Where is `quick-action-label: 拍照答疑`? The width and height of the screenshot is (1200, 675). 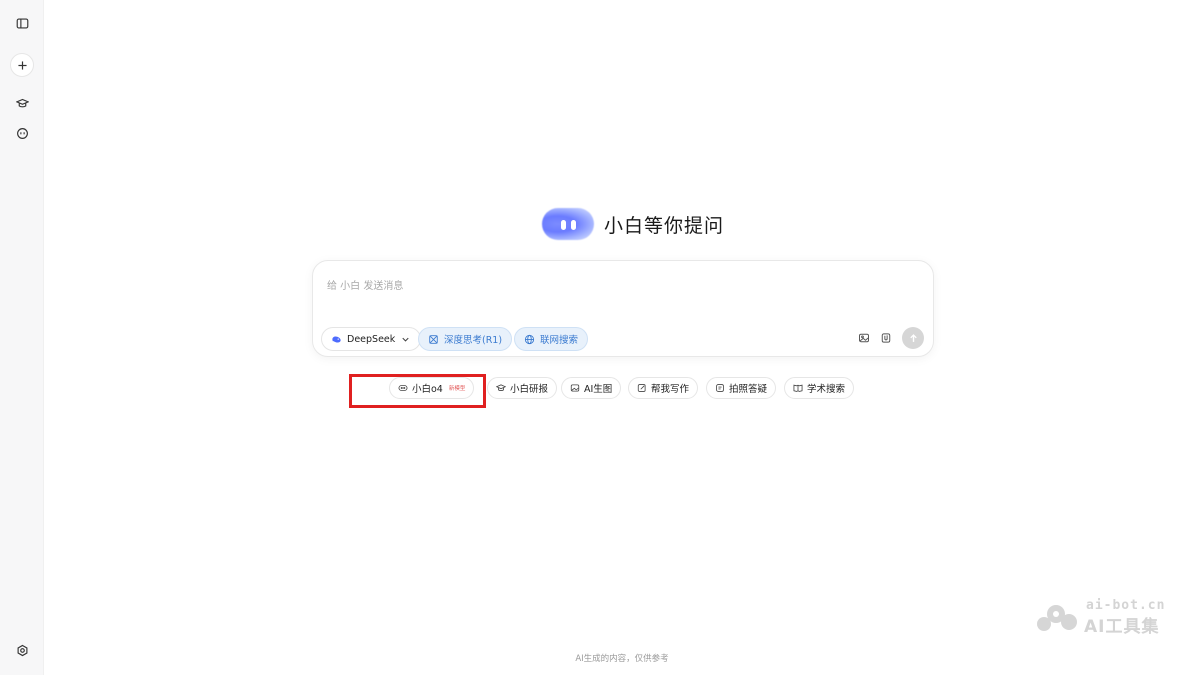 quick-action-label: 拍照答疑 is located at coordinates (748, 389).